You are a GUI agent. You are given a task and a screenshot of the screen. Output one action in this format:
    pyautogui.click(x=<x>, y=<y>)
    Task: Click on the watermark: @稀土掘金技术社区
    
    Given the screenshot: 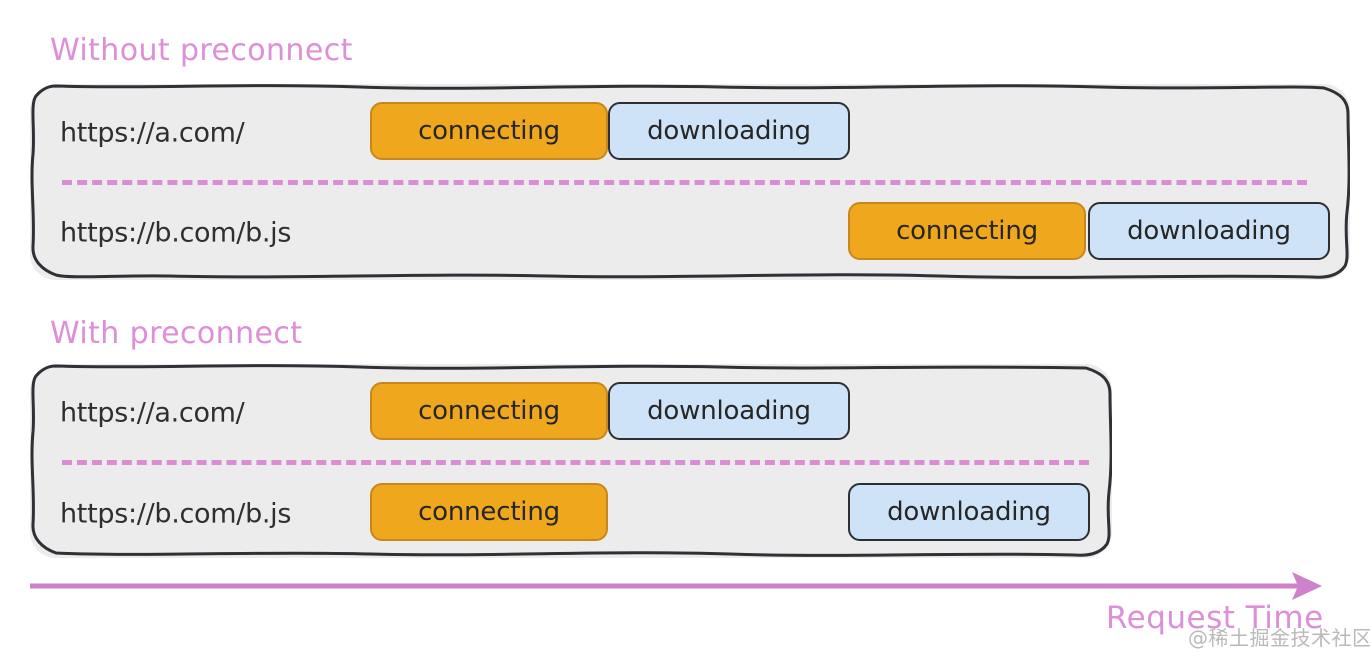 What is the action you would take?
    pyautogui.click(x=1279, y=638)
    